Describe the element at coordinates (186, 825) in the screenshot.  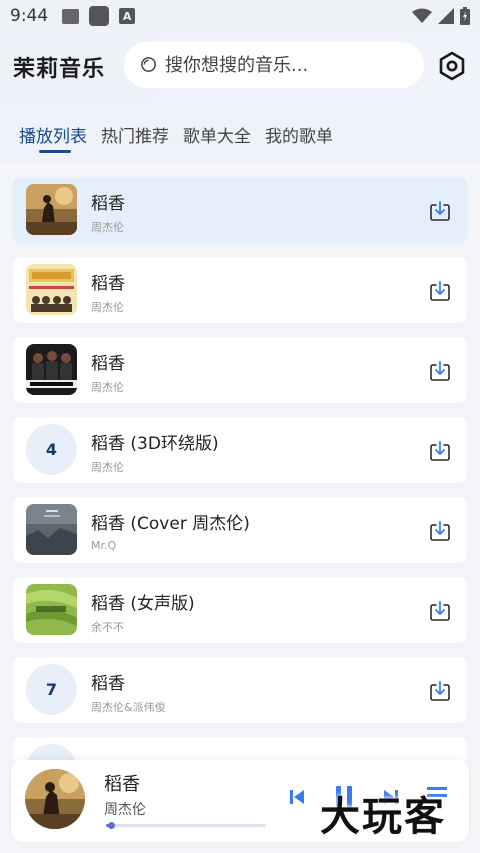
I see `progress-bar` at that location.